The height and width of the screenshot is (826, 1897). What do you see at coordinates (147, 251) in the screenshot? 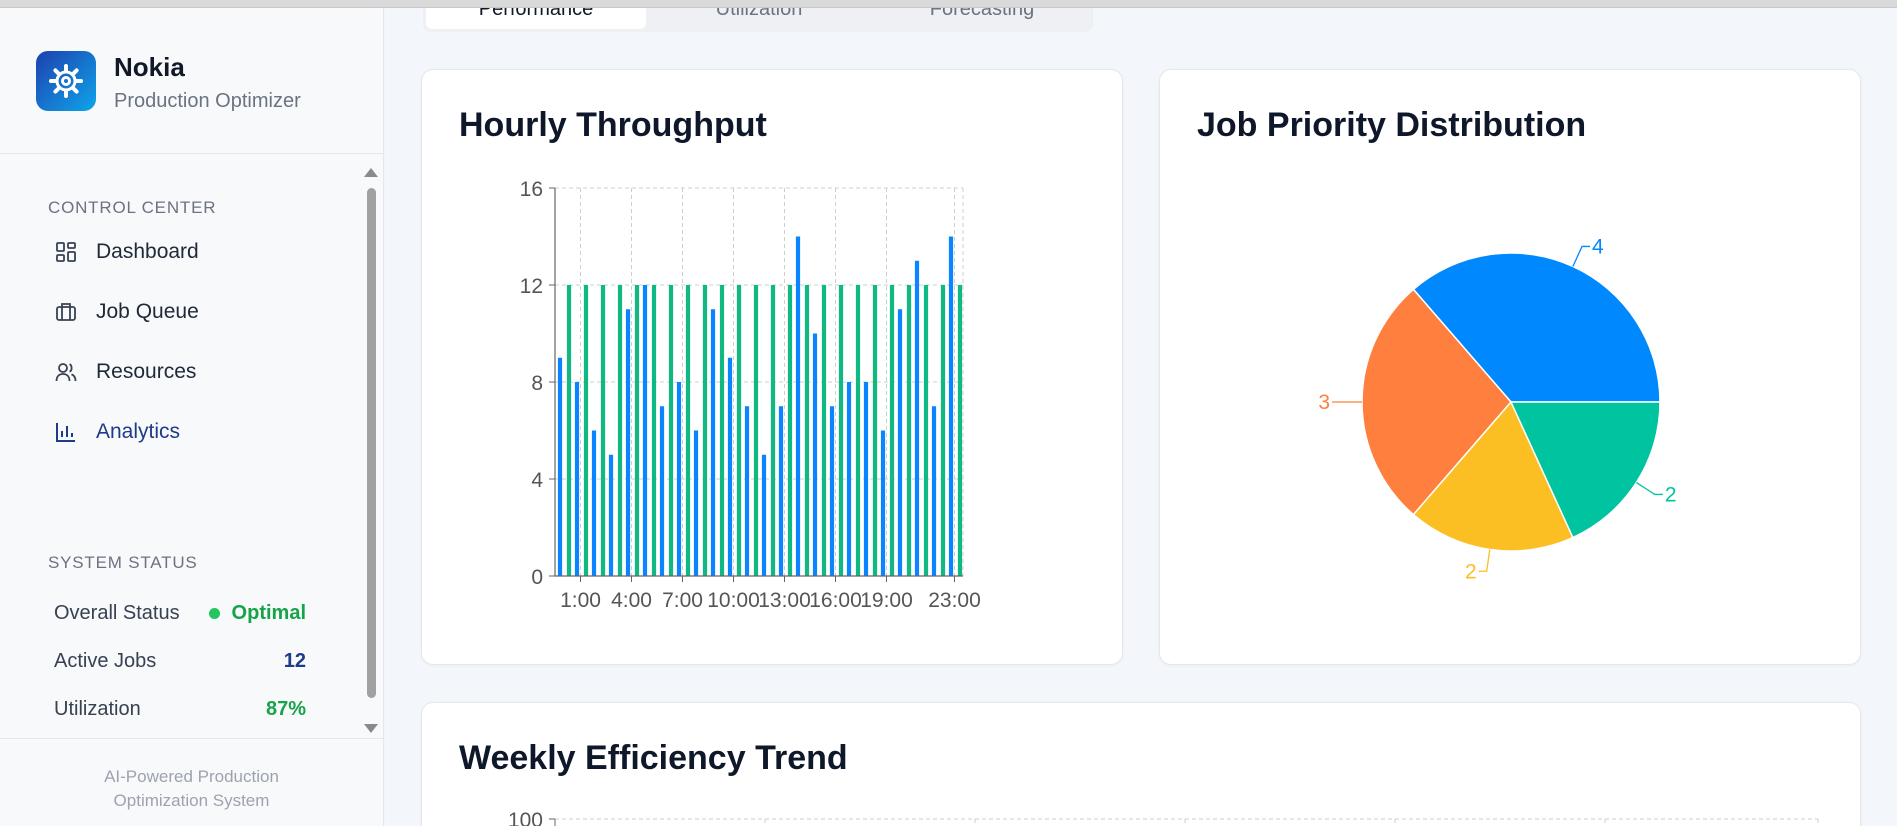
I see `sidebar-item-label: Dashboard` at bounding box center [147, 251].